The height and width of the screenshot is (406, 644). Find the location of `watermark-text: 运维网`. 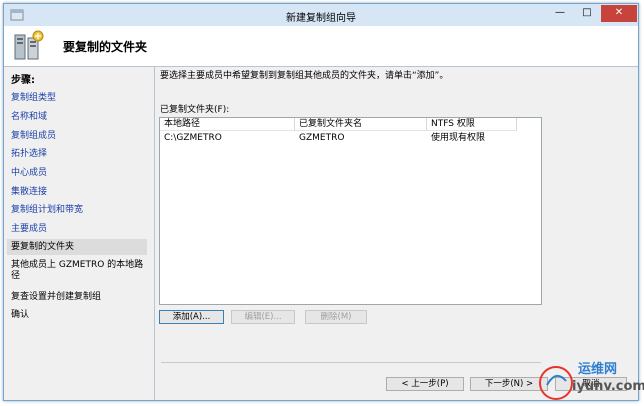

watermark-text: 运维网 is located at coordinates (598, 369).